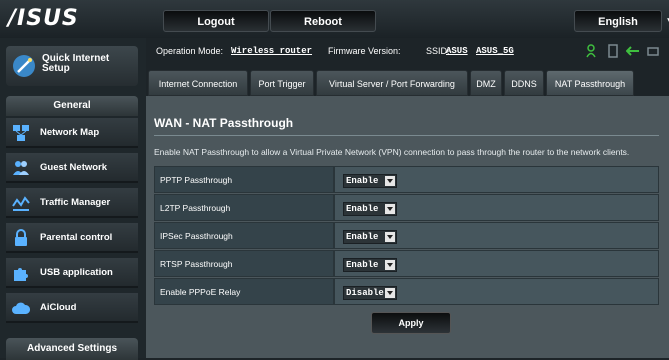 The height and width of the screenshot is (360, 669). Describe the element at coordinates (365, 293) in the screenshot. I see `select-value: Disable` at that location.